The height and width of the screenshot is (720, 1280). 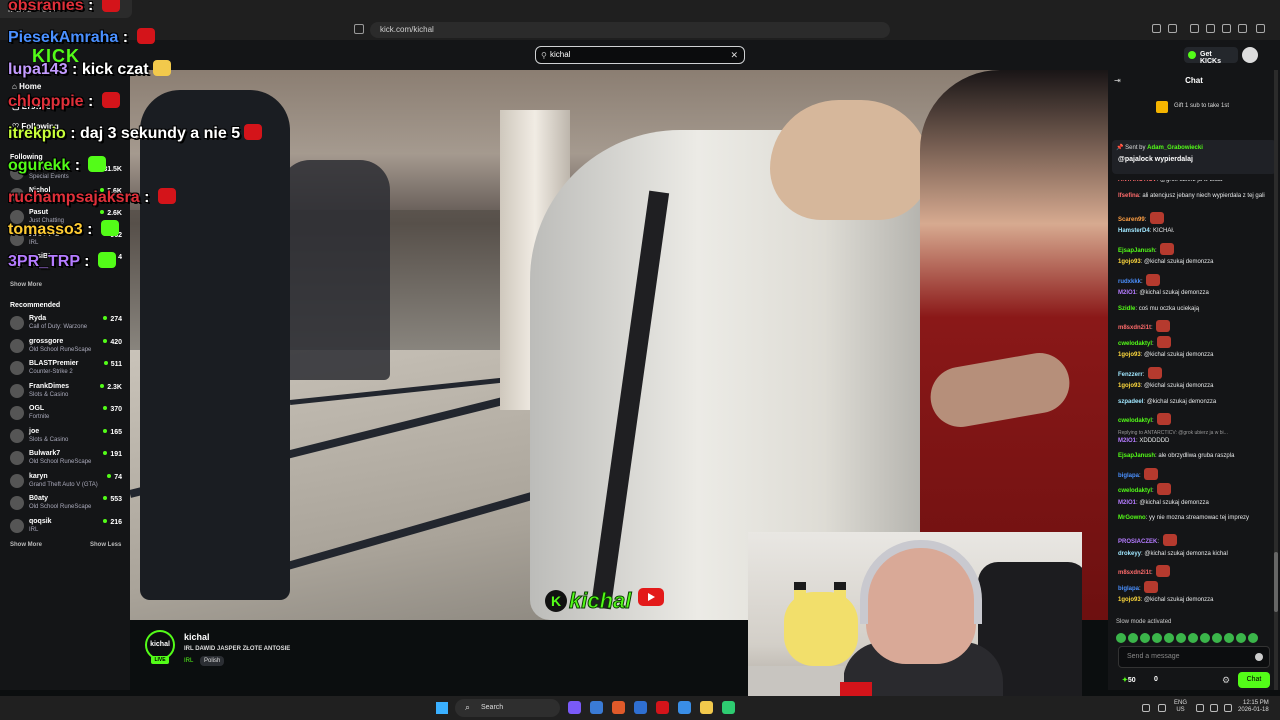 What do you see at coordinates (1211, 56) in the screenshot?
I see `get-kicks-button: Get KICKs` at bounding box center [1211, 56].